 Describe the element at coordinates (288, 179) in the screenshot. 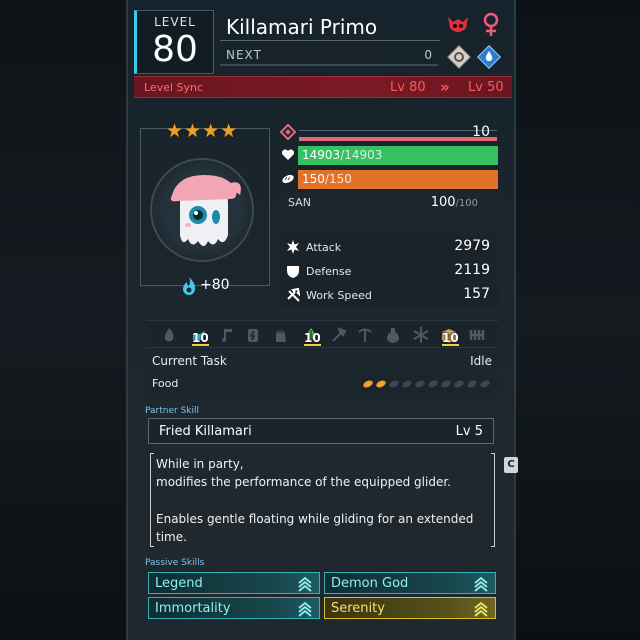

I see `bread-icon` at that location.